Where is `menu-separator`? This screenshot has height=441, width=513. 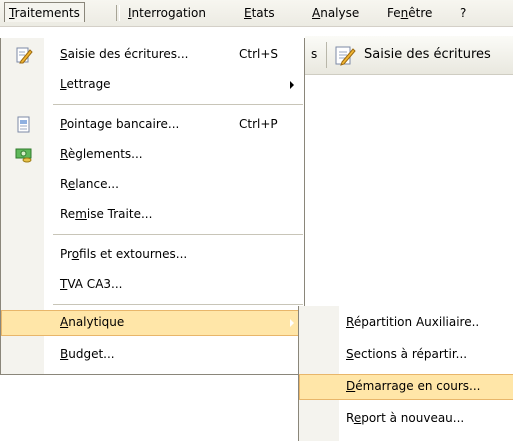 menu-separator is located at coordinates (118, 13).